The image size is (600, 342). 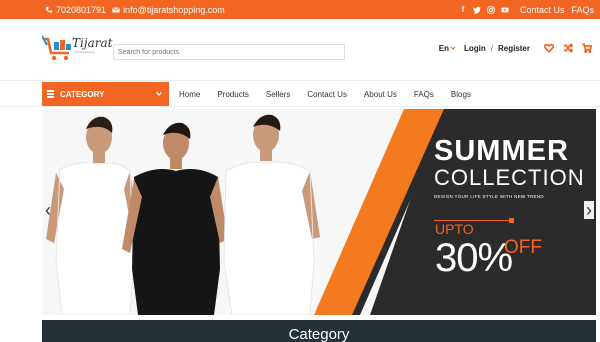 I want to click on youtube-icon, so click(x=505, y=10).